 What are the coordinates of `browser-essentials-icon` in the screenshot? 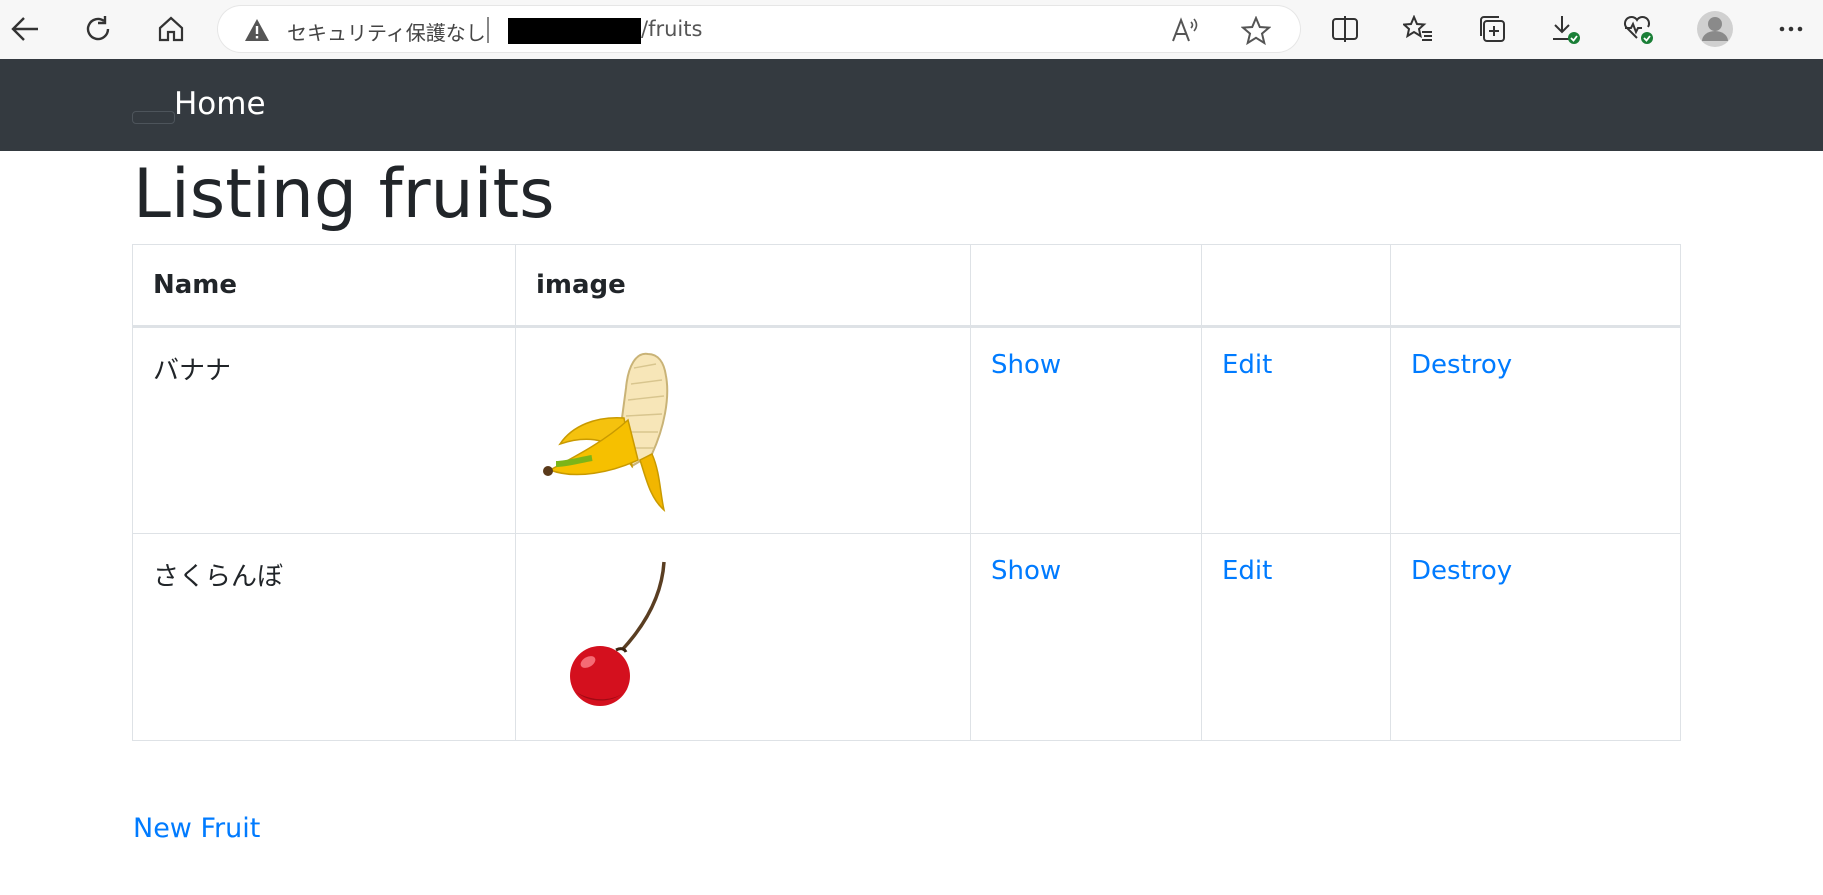 It's located at (1638, 29).